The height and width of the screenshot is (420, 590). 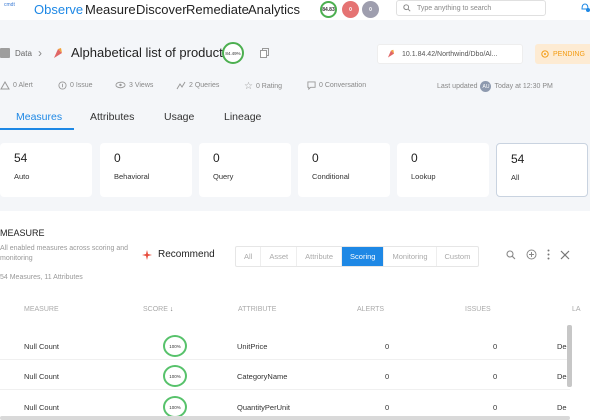 I want to click on nav-discover: Discover, so click(x=161, y=9).